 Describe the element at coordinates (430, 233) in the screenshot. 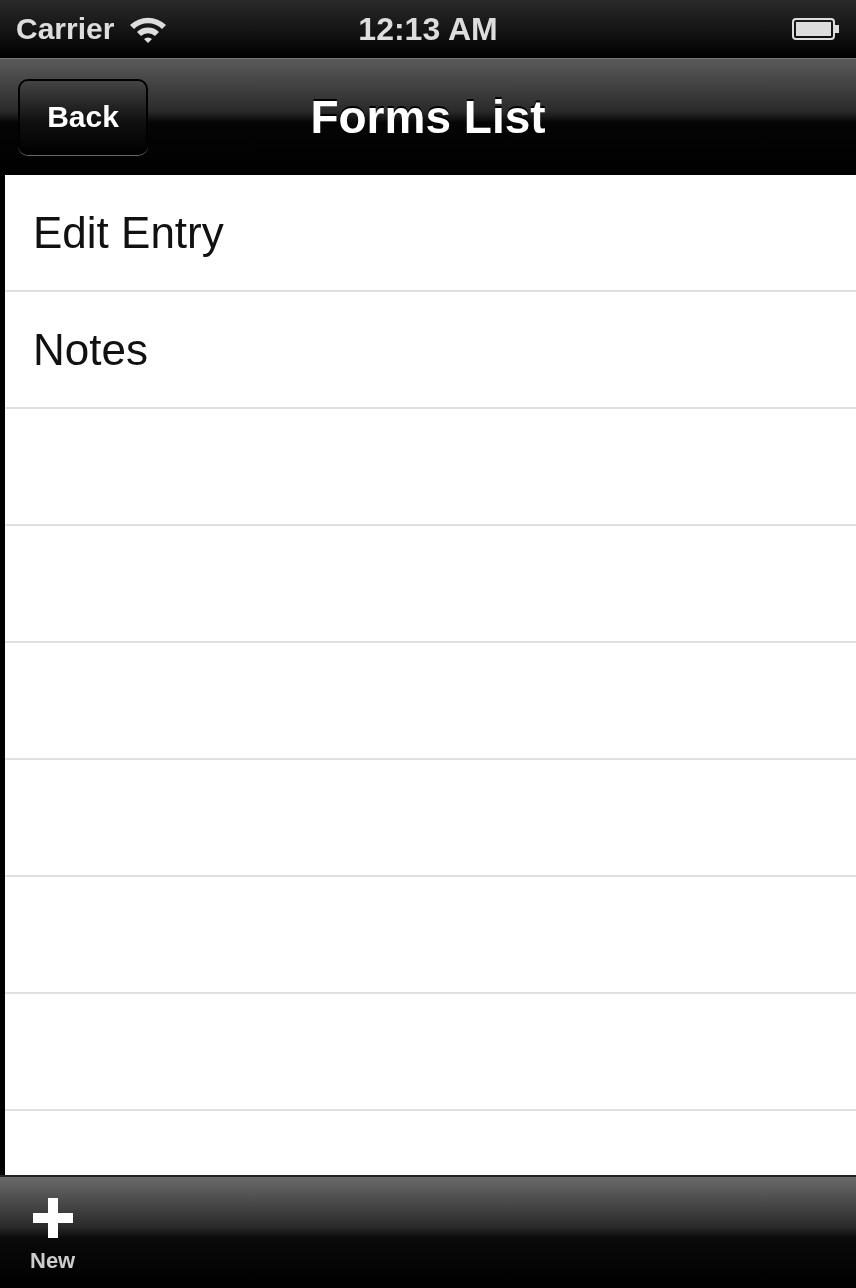

I see `list-row: Edit Entry` at that location.